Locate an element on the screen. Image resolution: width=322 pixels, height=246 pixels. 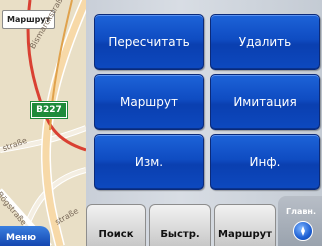
delete-route-button: Удалить is located at coordinates (265, 42).